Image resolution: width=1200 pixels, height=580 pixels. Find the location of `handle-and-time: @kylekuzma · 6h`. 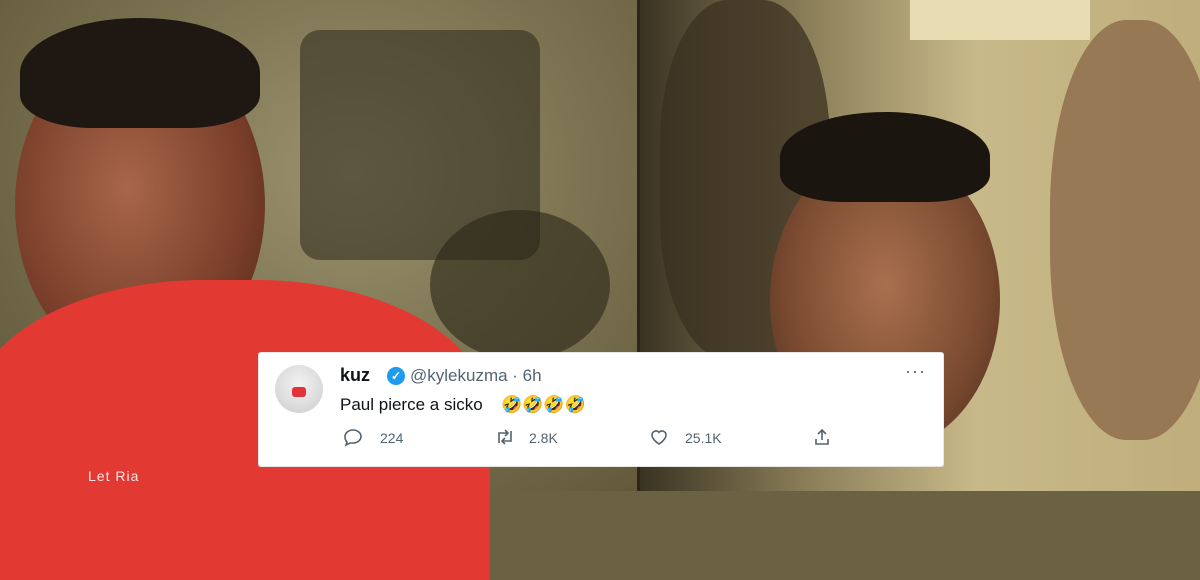

handle-and-time: @kylekuzma · 6h is located at coordinates (476, 376).